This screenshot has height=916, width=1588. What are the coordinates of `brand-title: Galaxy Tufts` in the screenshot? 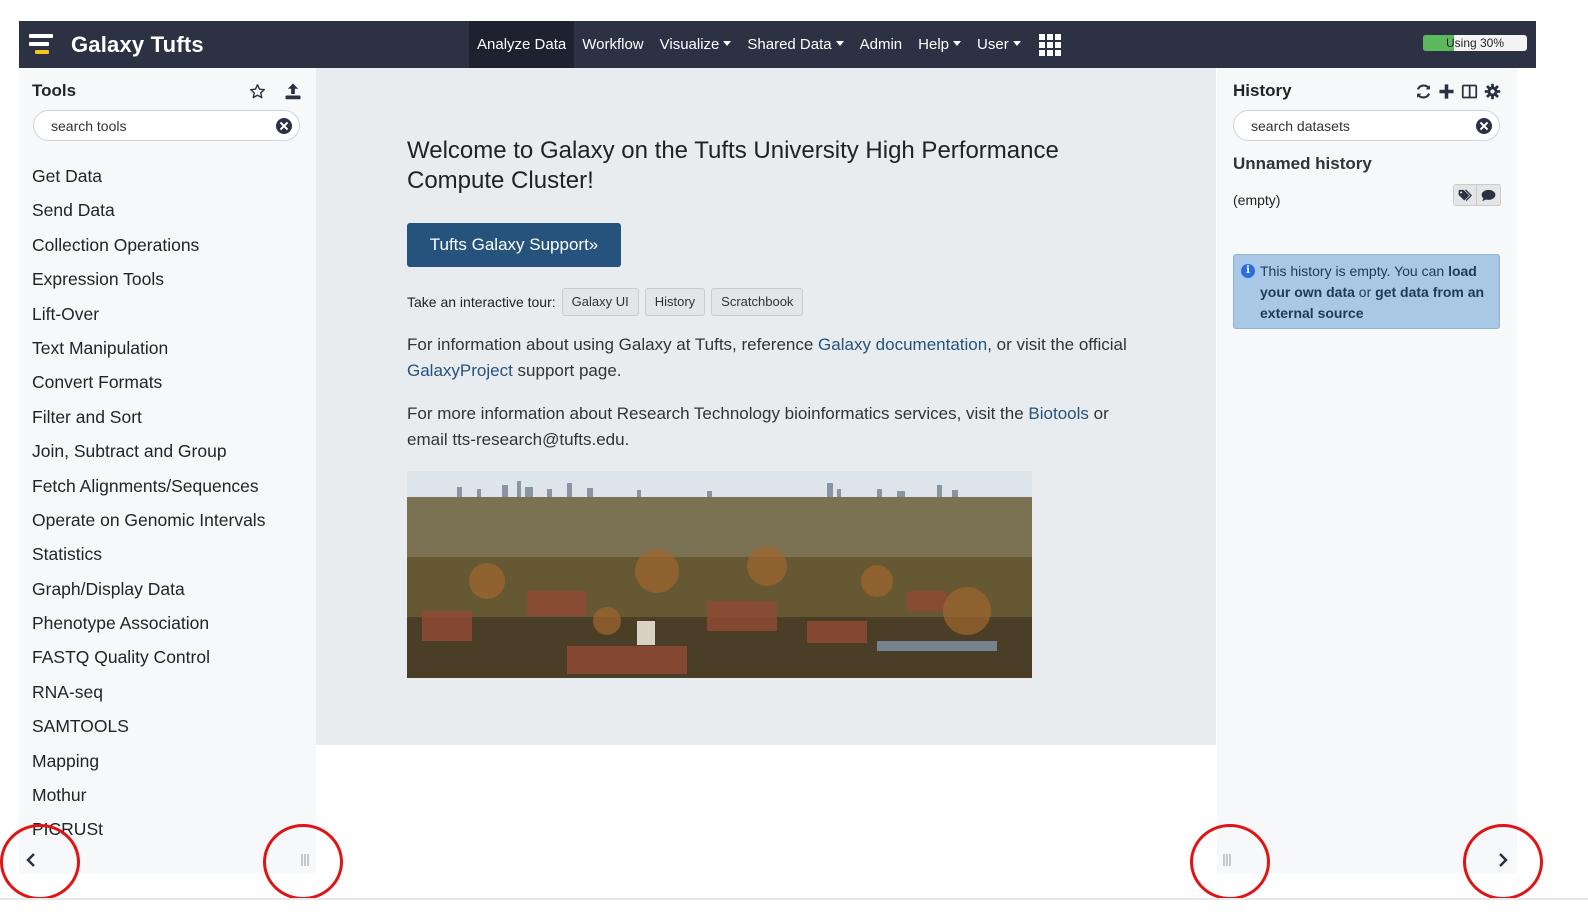 It's located at (137, 44).